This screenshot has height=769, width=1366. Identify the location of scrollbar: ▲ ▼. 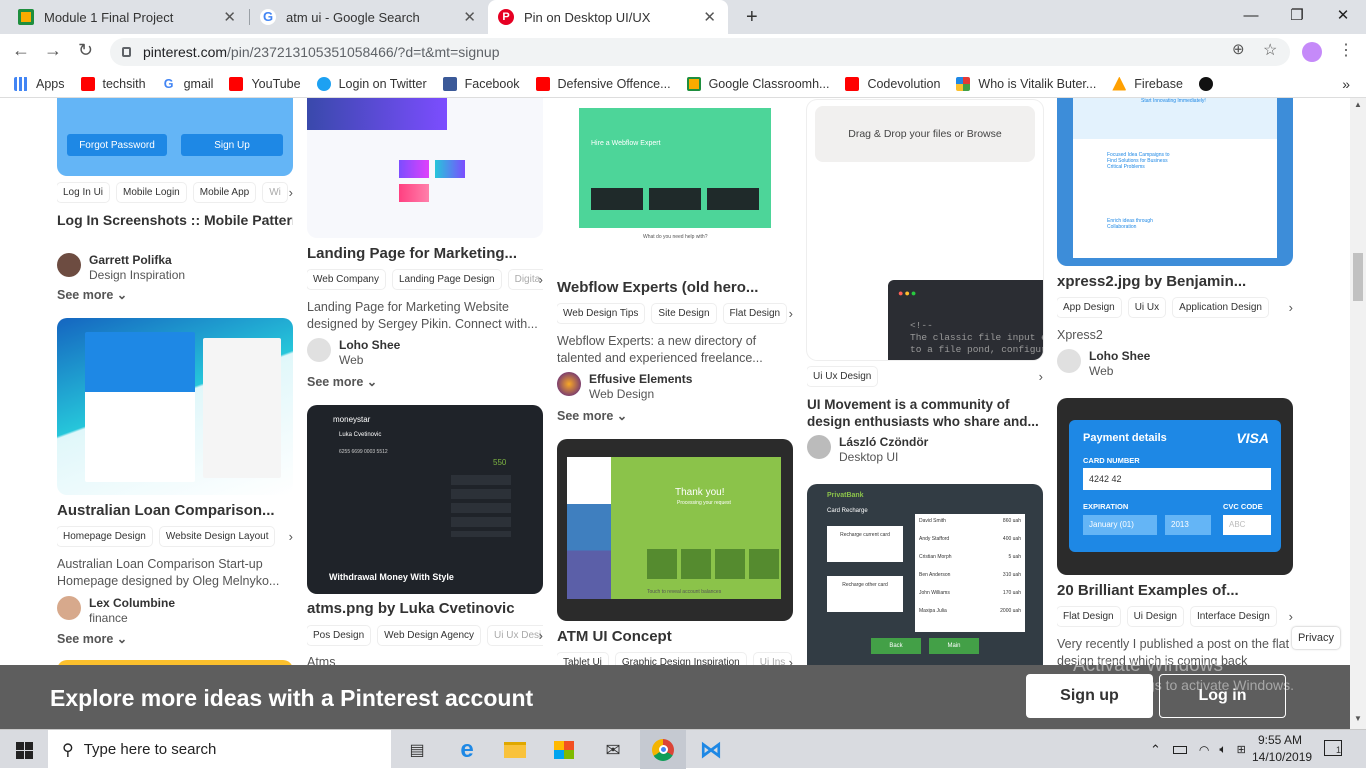
(1358, 414).